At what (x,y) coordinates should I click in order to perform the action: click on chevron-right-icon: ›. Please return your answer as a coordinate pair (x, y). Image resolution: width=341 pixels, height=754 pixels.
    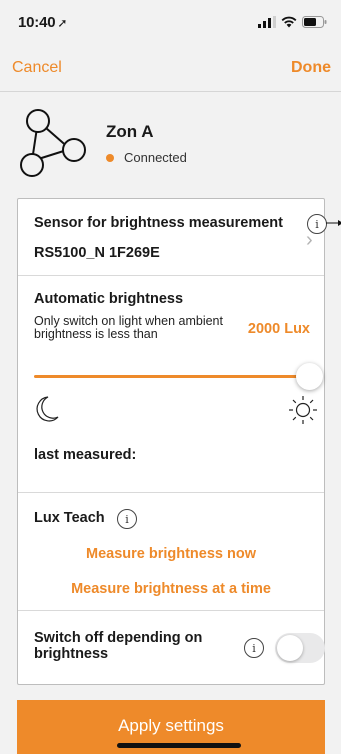
    Looking at the image, I should click on (309, 240).